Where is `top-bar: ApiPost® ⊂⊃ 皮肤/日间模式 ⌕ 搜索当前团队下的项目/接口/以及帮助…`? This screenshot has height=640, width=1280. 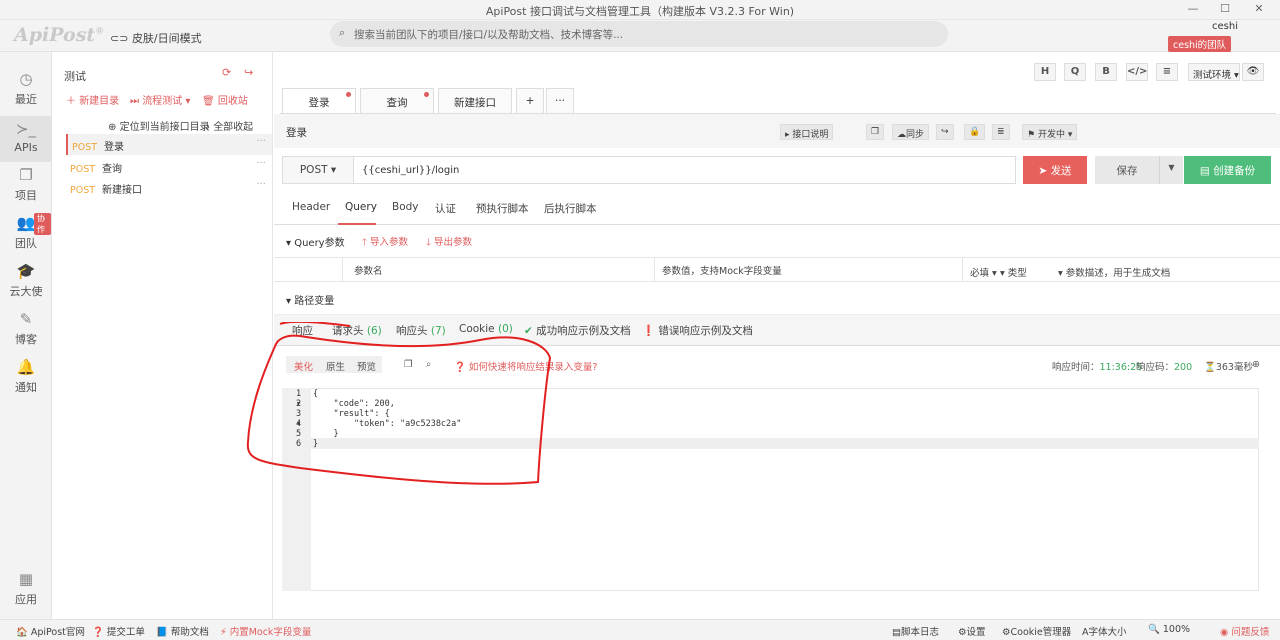
top-bar: ApiPost® ⊂⊃ 皮肤/日间模式 ⌕ 搜索当前团队下的项目/接口/以及帮助… is located at coordinates (640, 36).